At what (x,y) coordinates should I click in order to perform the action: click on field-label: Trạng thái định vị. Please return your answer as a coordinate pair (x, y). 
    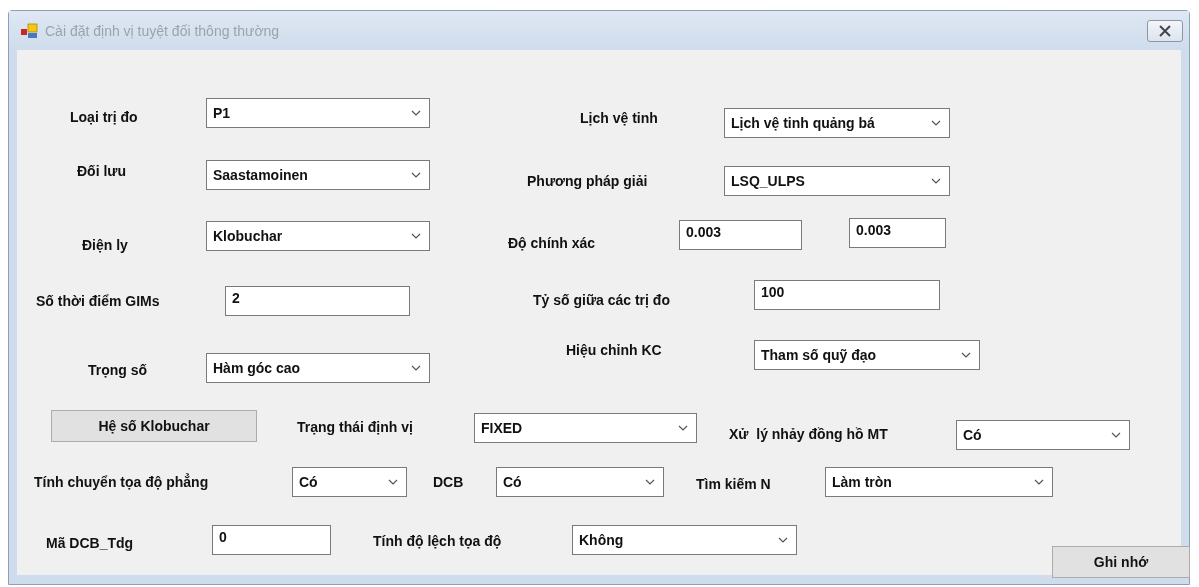
    Looking at the image, I should click on (355, 427).